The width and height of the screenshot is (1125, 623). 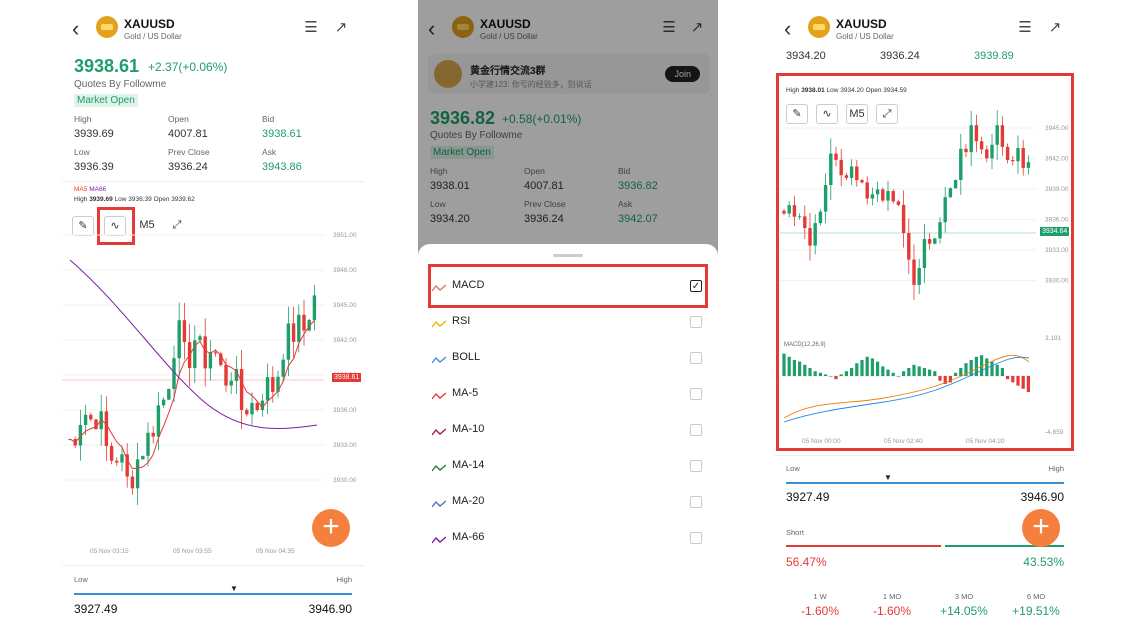 What do you see at coordinates (109, 551) in the screenshot?
I see `x-axis-label: 05 Nov 03:15` at bounding box center [109, 551].